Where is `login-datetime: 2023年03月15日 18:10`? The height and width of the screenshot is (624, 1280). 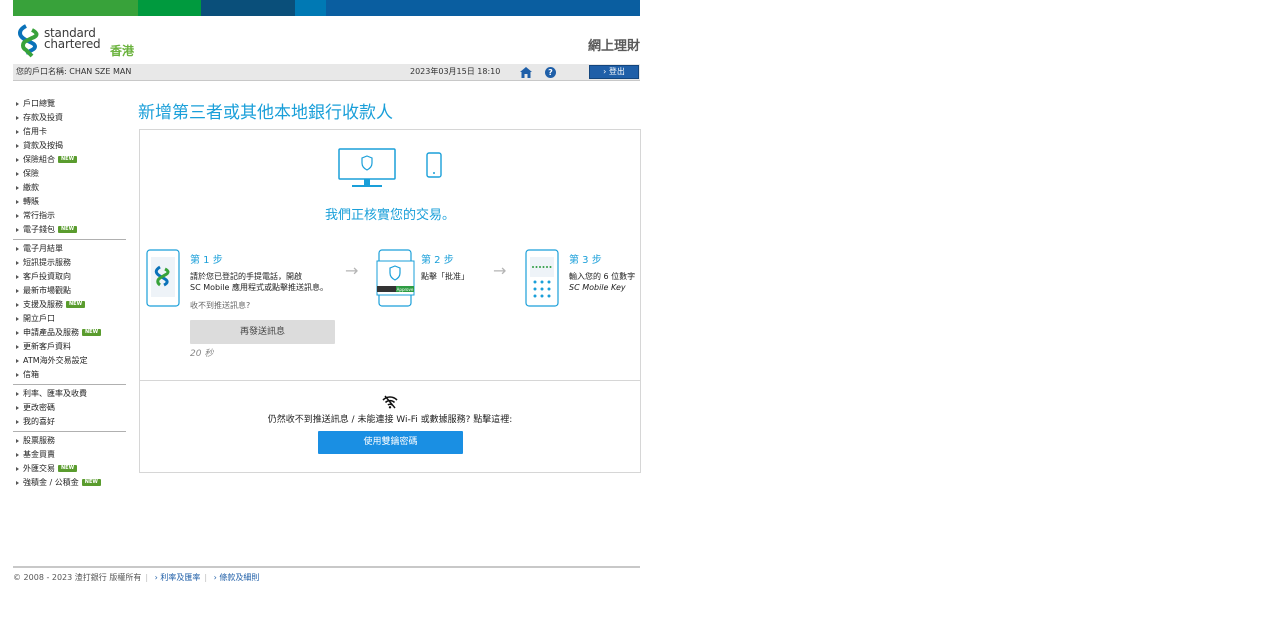 login-datetime: 2023年03月15日 18:10 is located at coordinates (455, 71).